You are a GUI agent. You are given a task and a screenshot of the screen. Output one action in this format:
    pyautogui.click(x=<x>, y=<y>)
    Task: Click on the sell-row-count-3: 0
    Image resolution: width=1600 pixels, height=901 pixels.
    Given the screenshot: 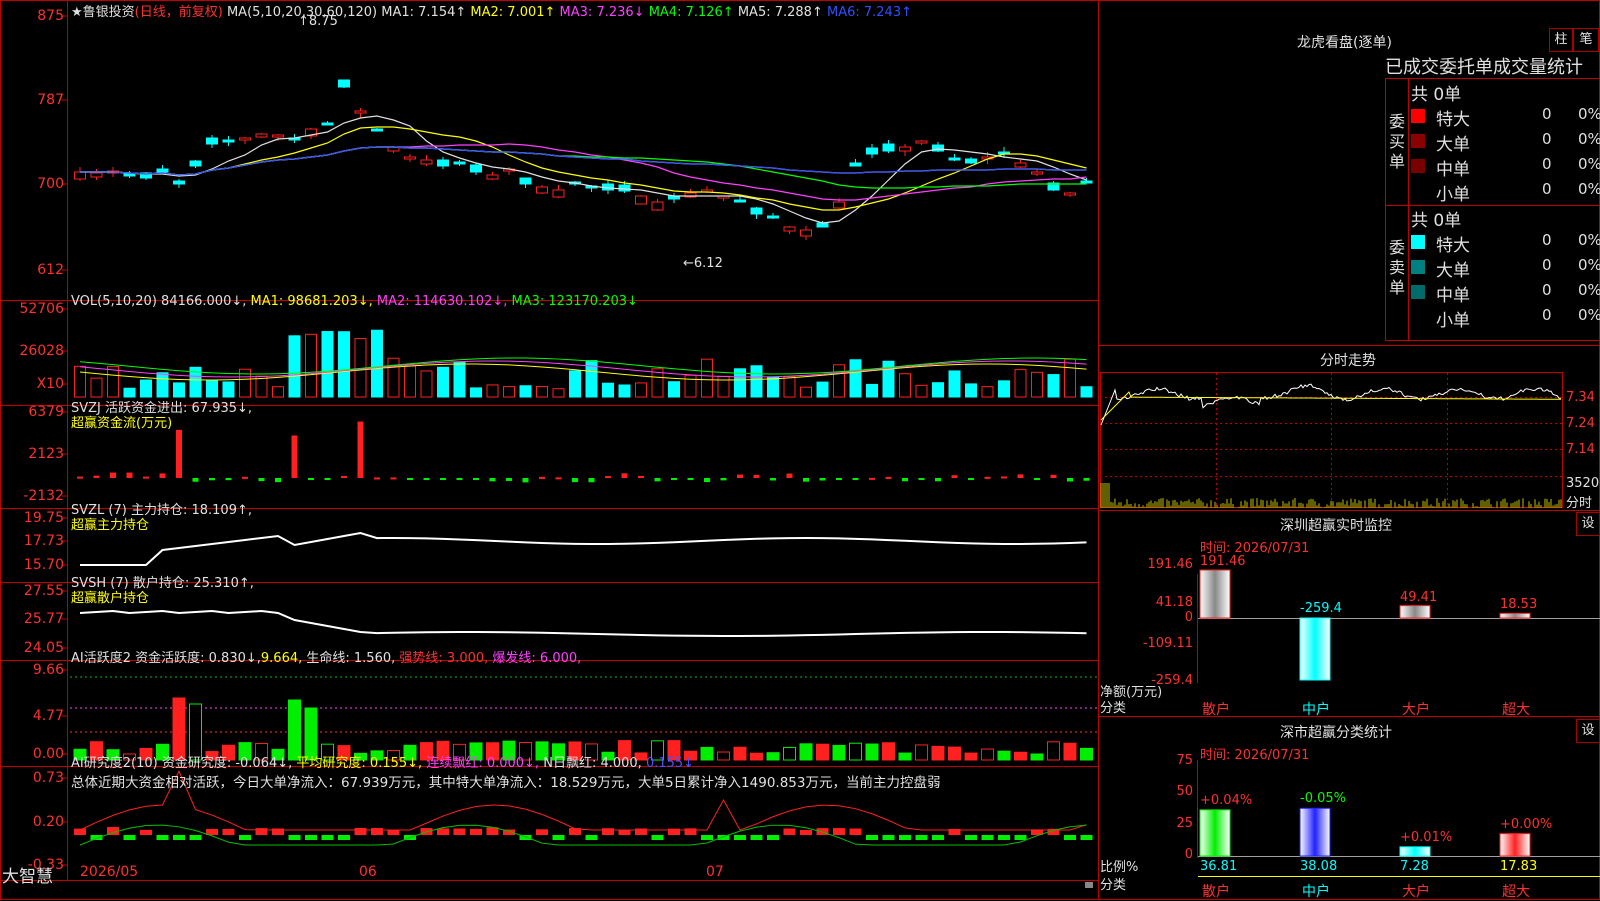 What is the action you would take?
    pyautogui.click(x=1547, y=315)
    